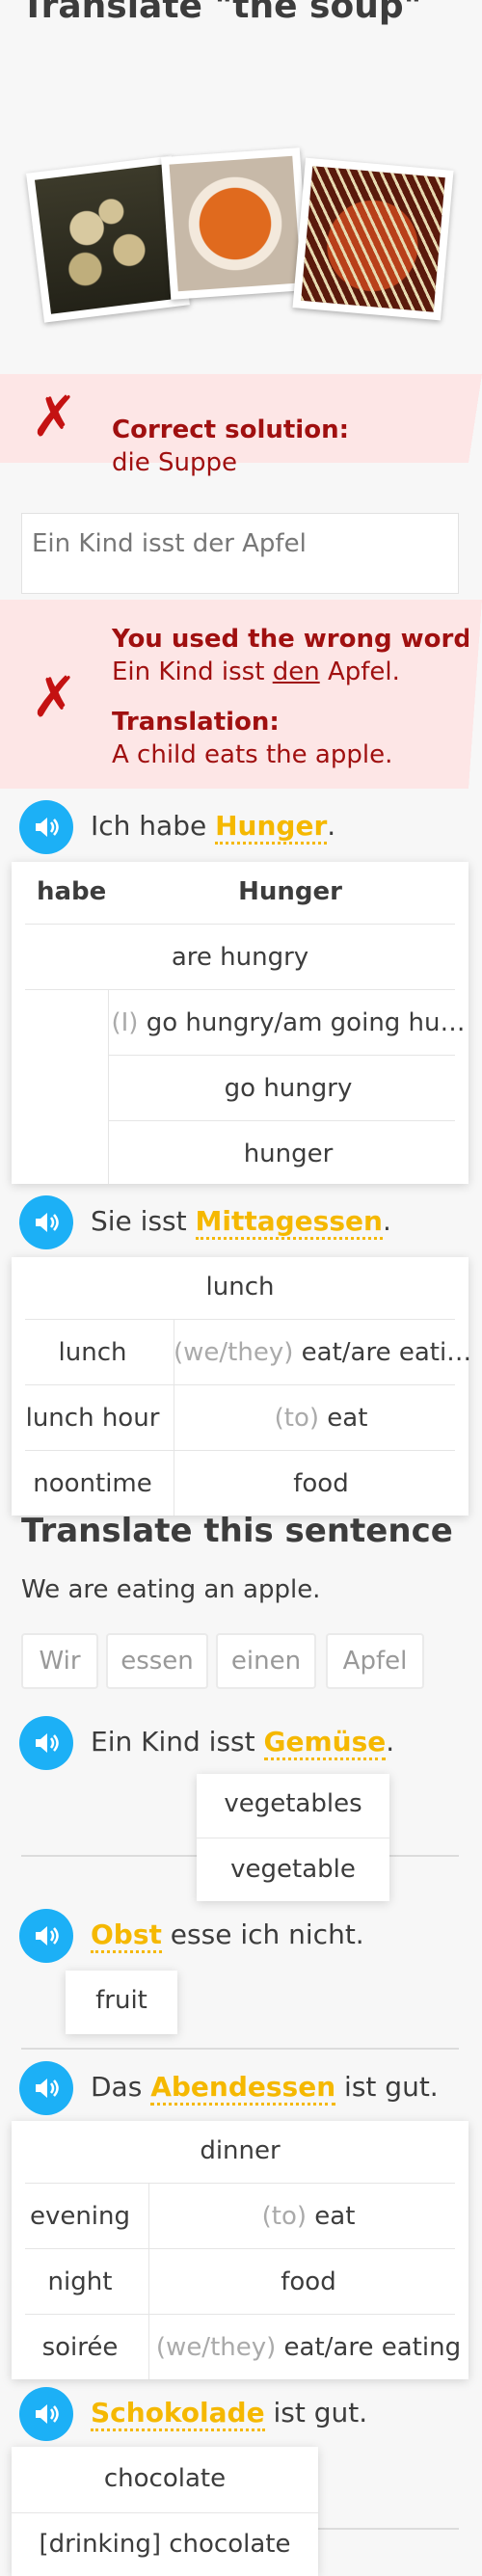 This screenshot has height=2576, width=482. What do you see at coordinates (293, 1870) in the screenshot?
I see `hint-cell: vegetable` at bounding box center [293, 1870].